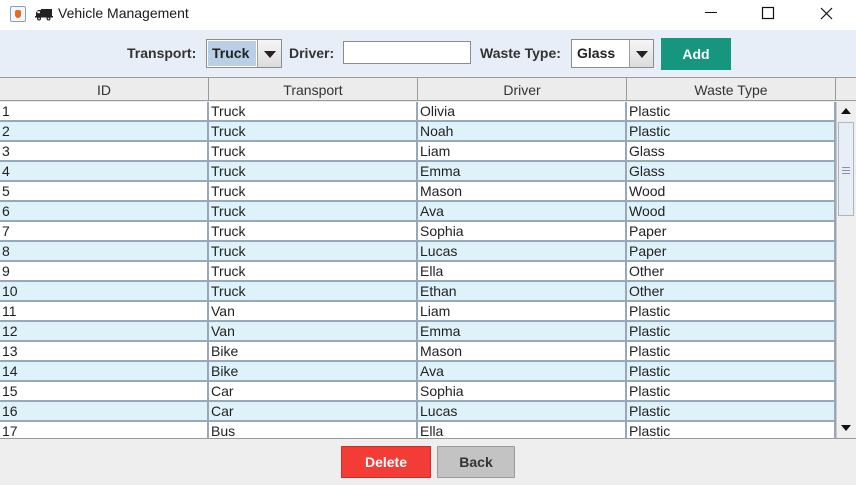 The width and height of the screenshot is (856, 485). What do you see at coordinates (846, 428) in the screenshot?
I see `scroll-down-icon` at bounding box center [846, 428].